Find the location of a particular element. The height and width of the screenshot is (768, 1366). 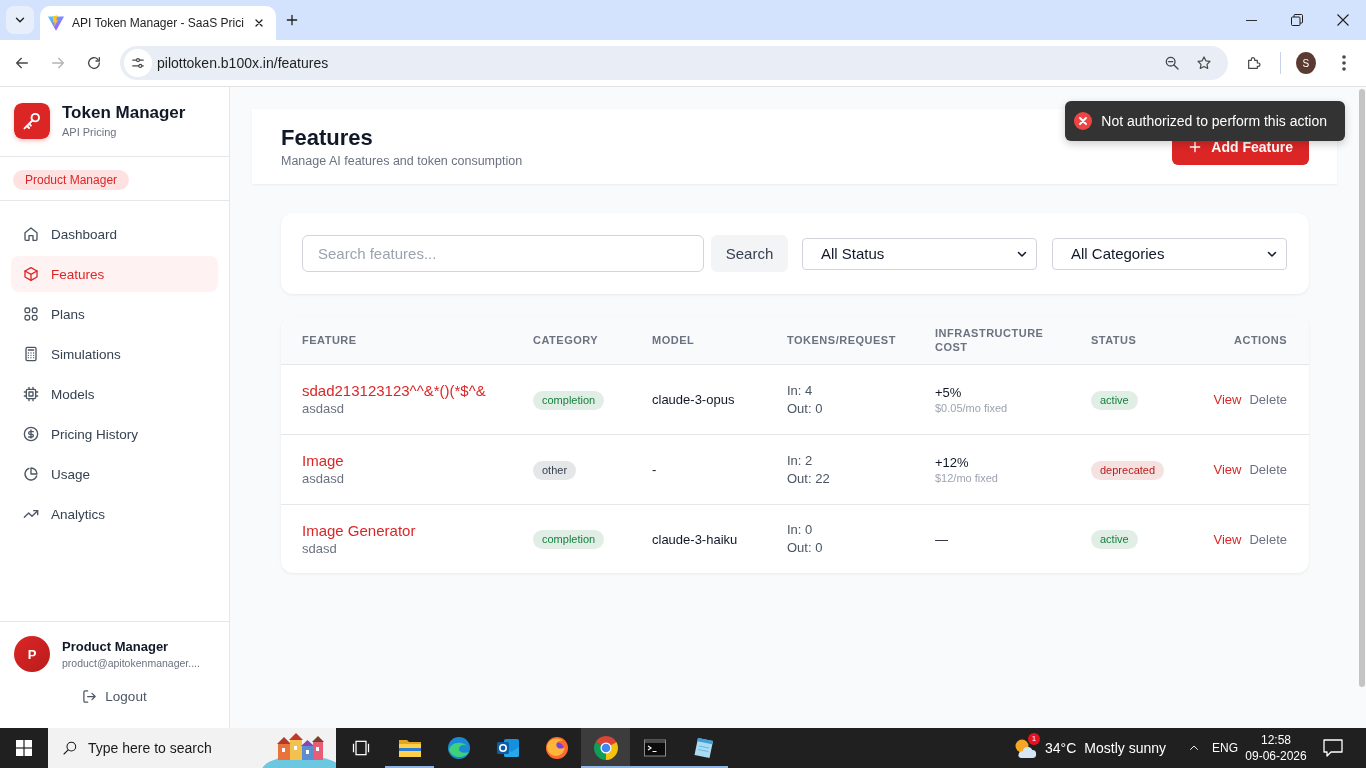

feature-description: sdasd is located at coordinates (320, 548).